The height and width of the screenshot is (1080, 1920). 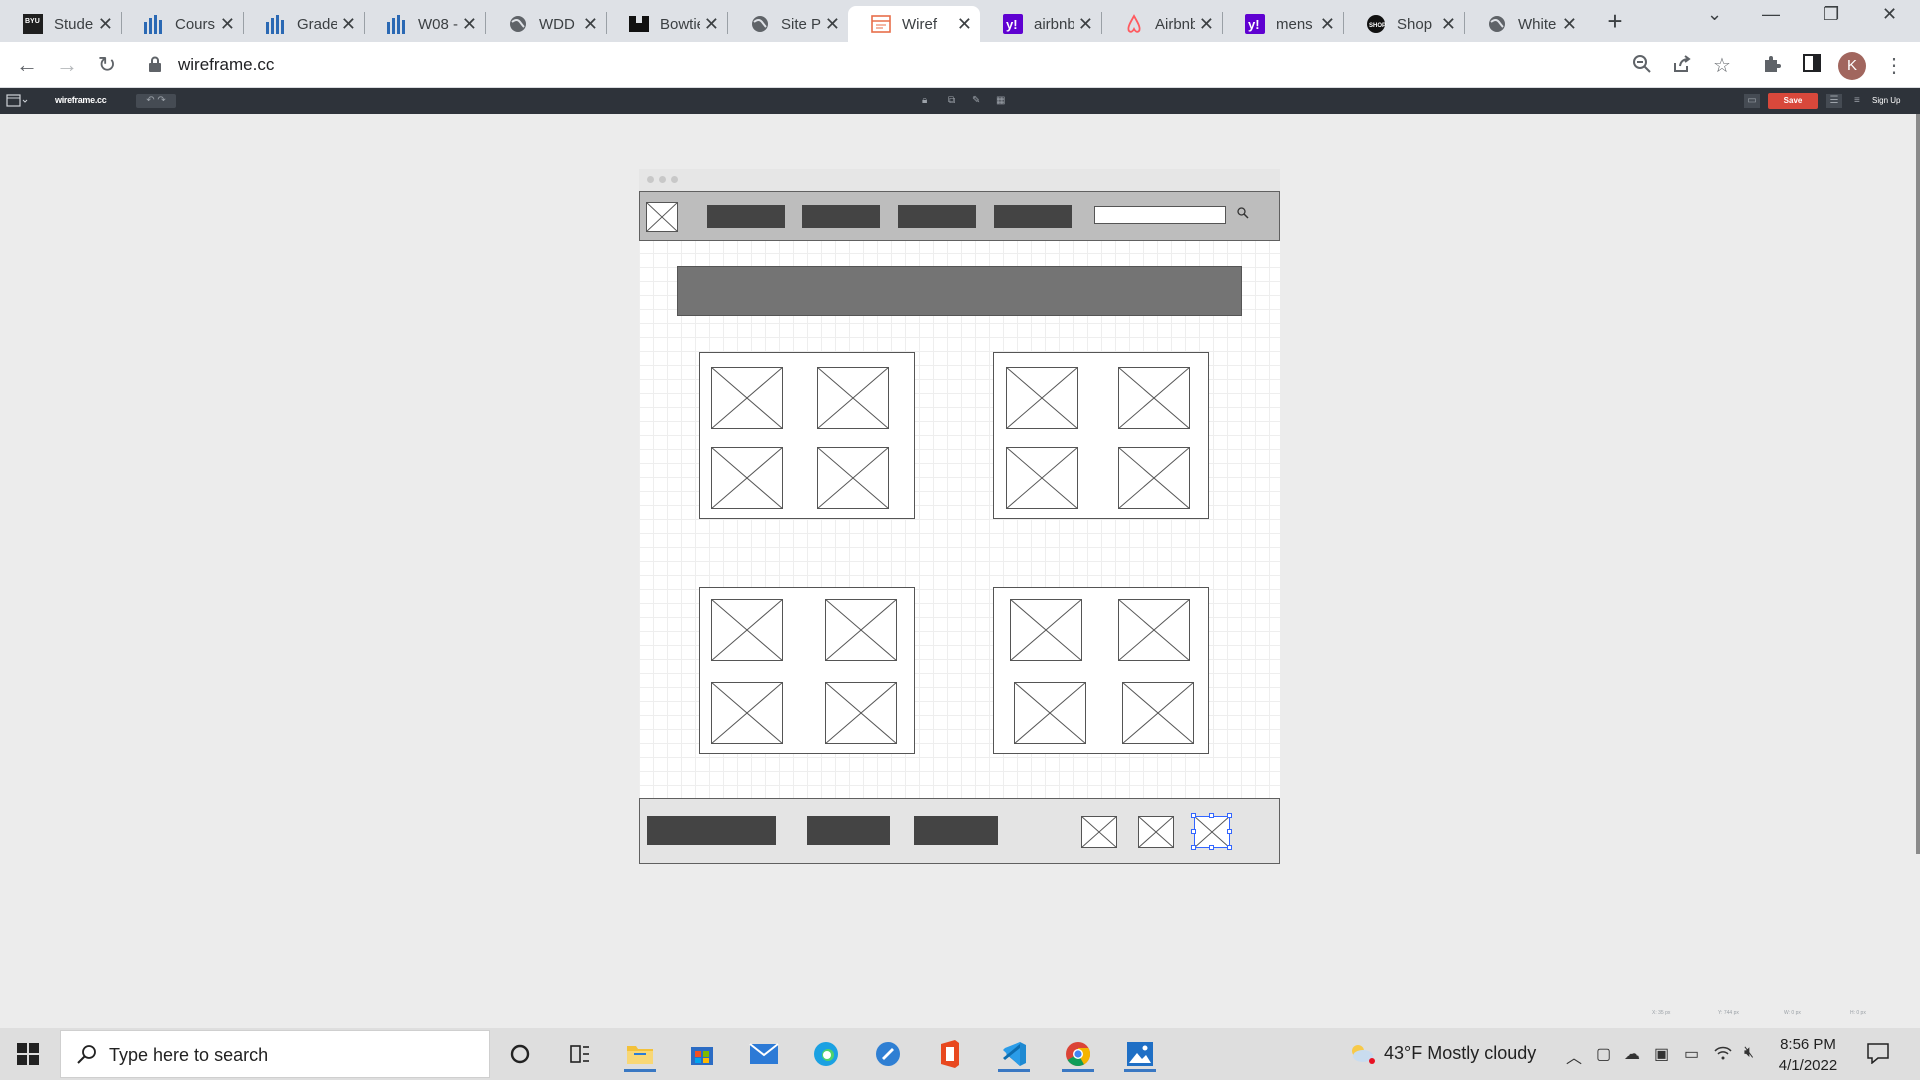 What do you see at coordinates (1812, 66) in the screenshot?
I see `side-panel-icon` at bounding box center [1812, 66].